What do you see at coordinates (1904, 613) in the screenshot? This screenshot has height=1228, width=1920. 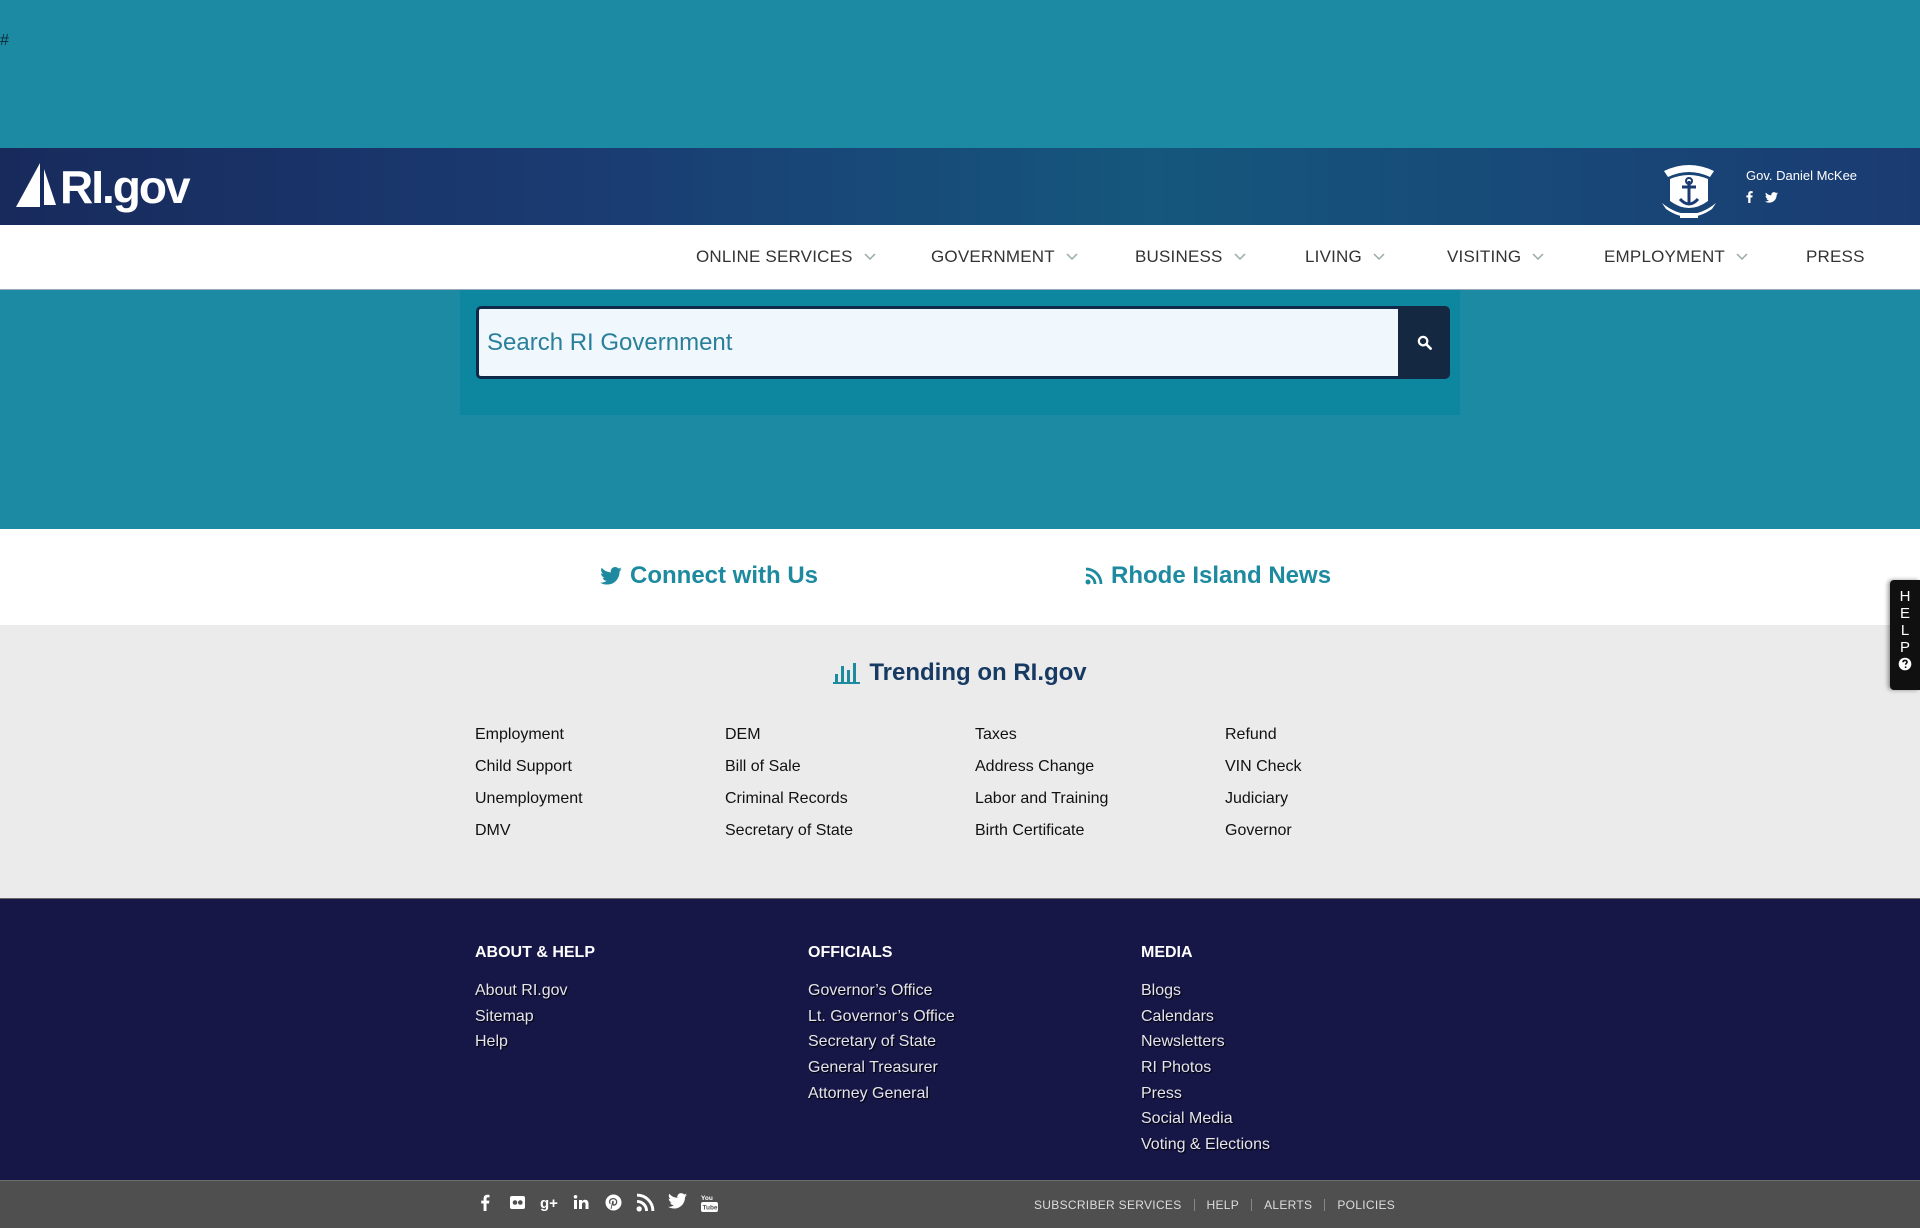 I see `help-letter: E` at bounding box center [1904, 613].